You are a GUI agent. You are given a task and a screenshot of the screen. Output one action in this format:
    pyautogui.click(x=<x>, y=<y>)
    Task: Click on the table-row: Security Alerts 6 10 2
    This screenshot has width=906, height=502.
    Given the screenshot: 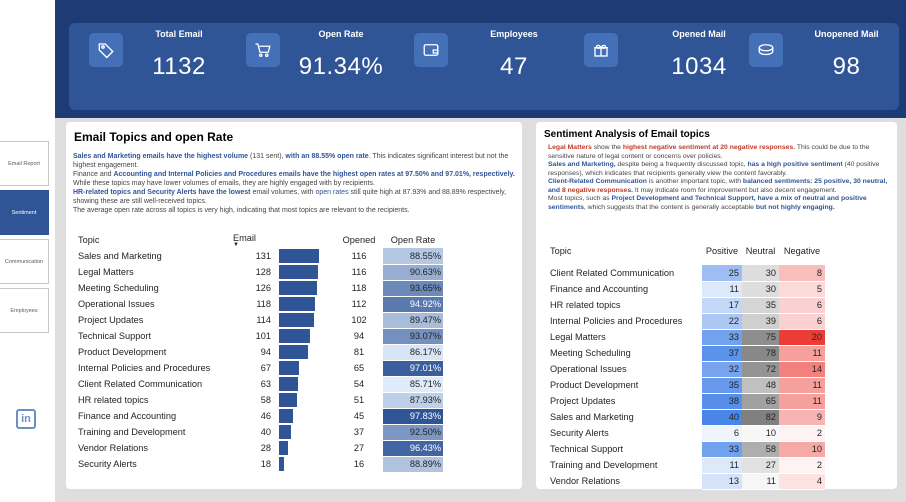 What is the action you would take?
    pyautogui.click(x=687, y=433)
    